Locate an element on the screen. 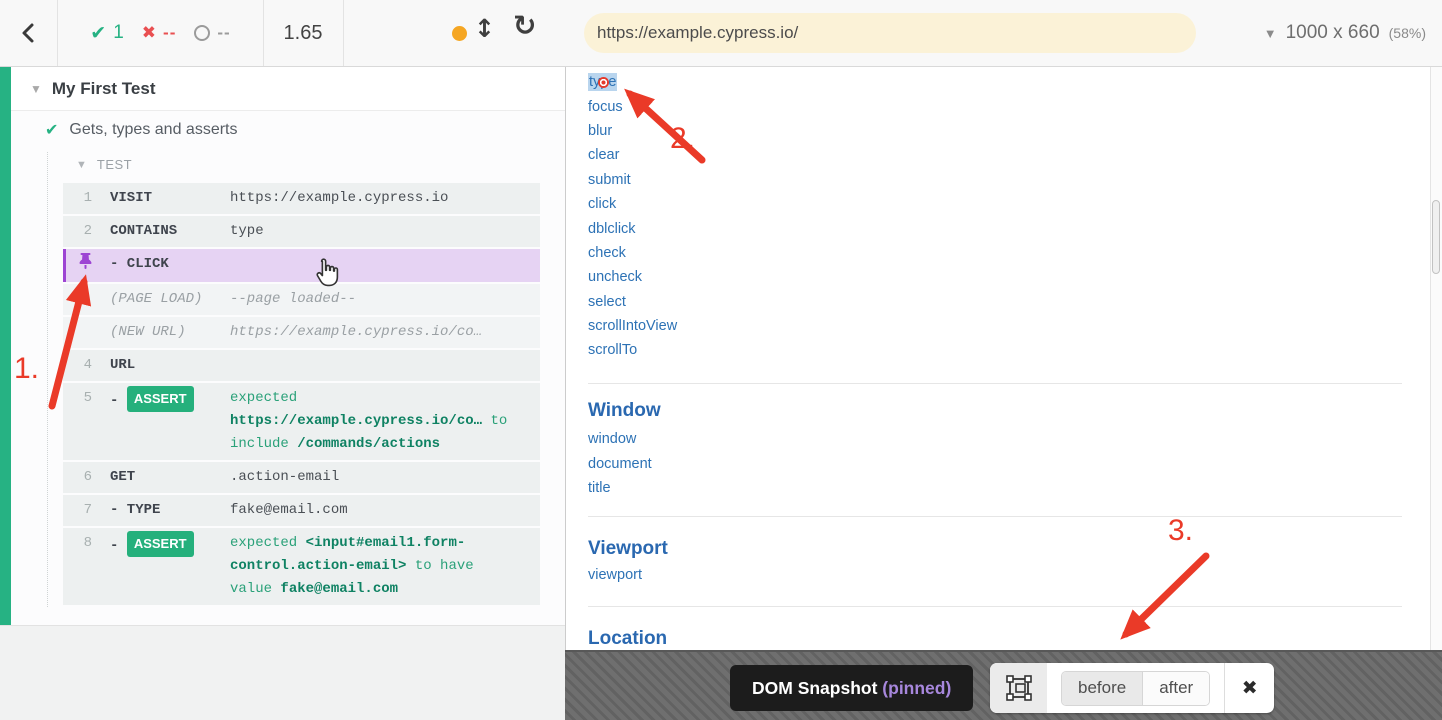 This screenshot has width=1442, height=720. list-item: dblclick is located at coordinates (632, 228).